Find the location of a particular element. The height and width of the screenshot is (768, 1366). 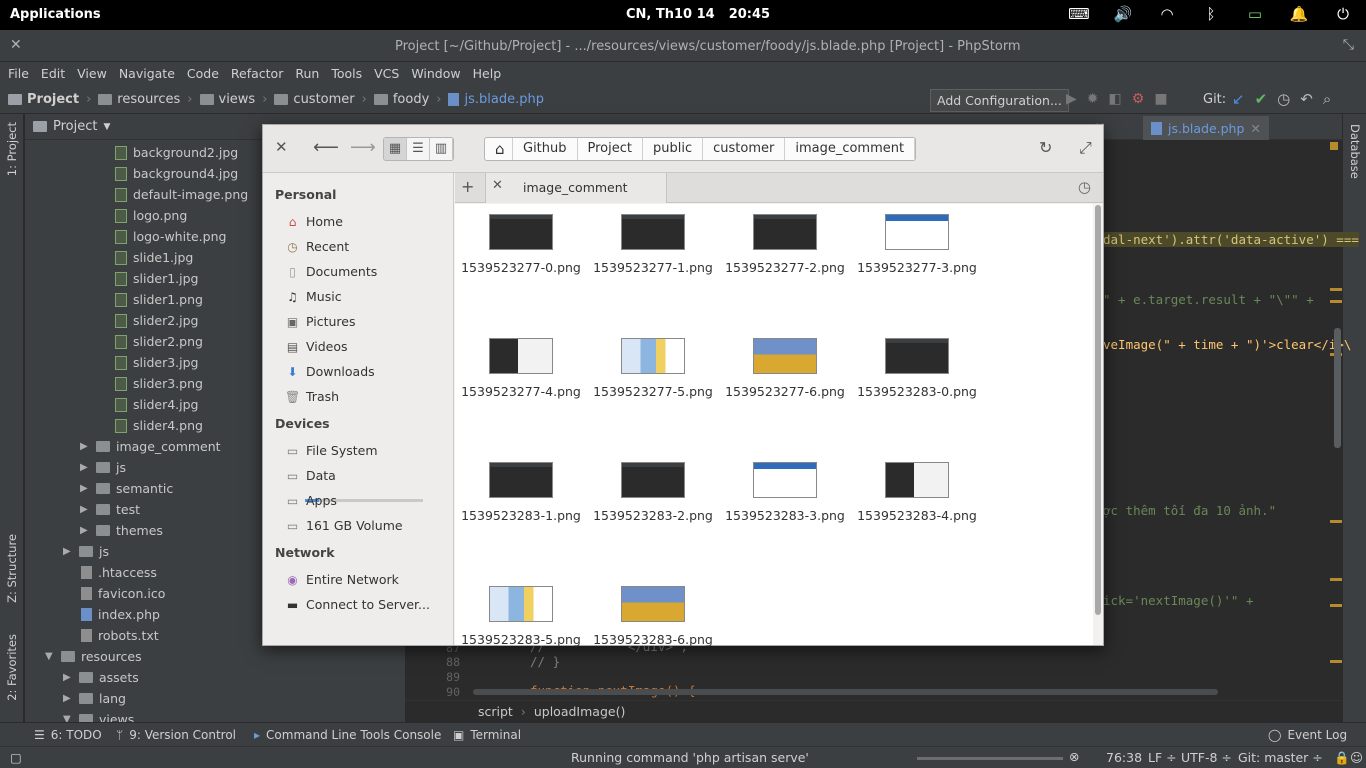

caret-position: 76:38 is located at coordinates (1124, 757).